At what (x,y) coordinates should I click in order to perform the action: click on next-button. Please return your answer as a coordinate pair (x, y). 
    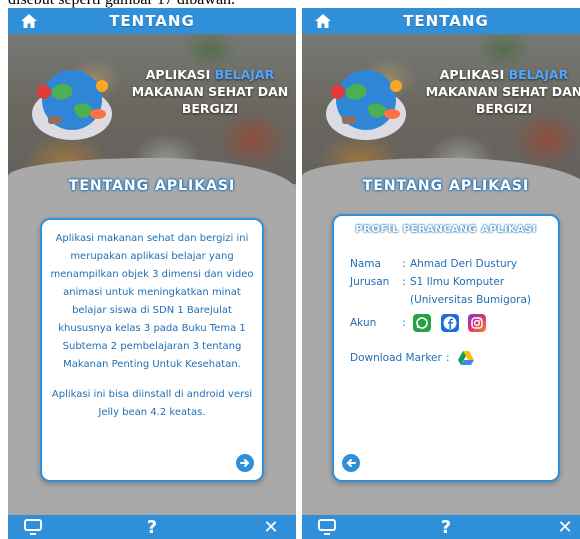
    Looking at the image, I should click on (245, 463).